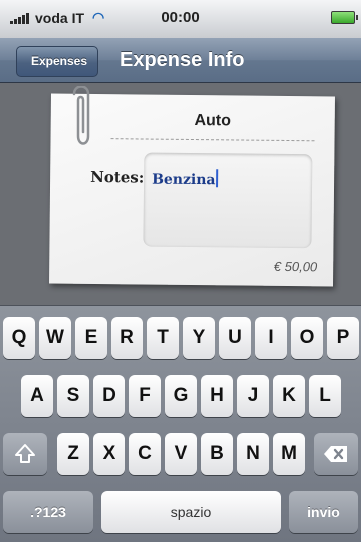 The image size is (361, 542). I want to click on key-o: O, so click(307, 338).